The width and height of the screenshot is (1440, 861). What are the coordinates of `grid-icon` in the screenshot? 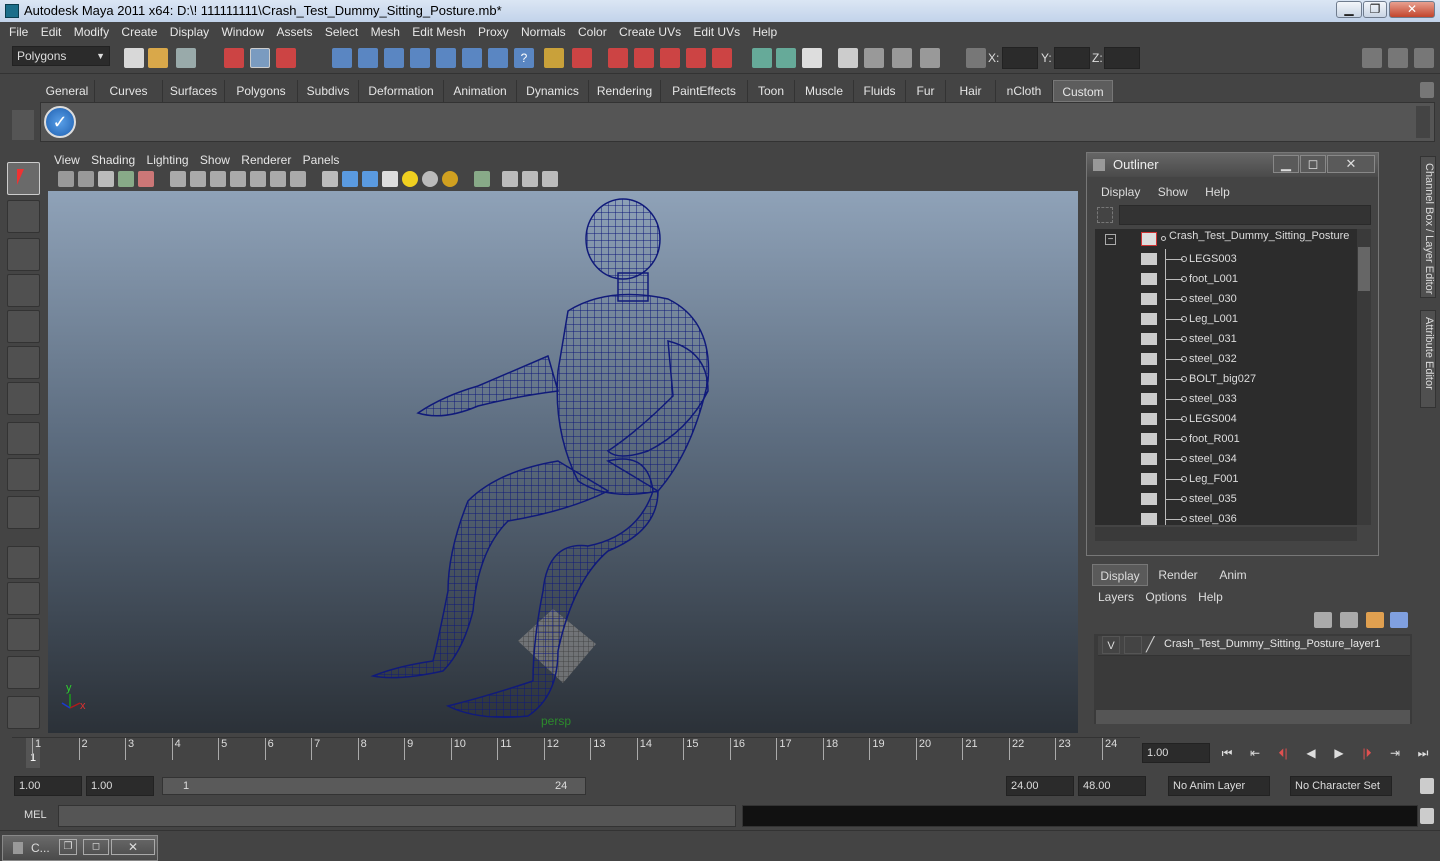 It's located at (178, 179).